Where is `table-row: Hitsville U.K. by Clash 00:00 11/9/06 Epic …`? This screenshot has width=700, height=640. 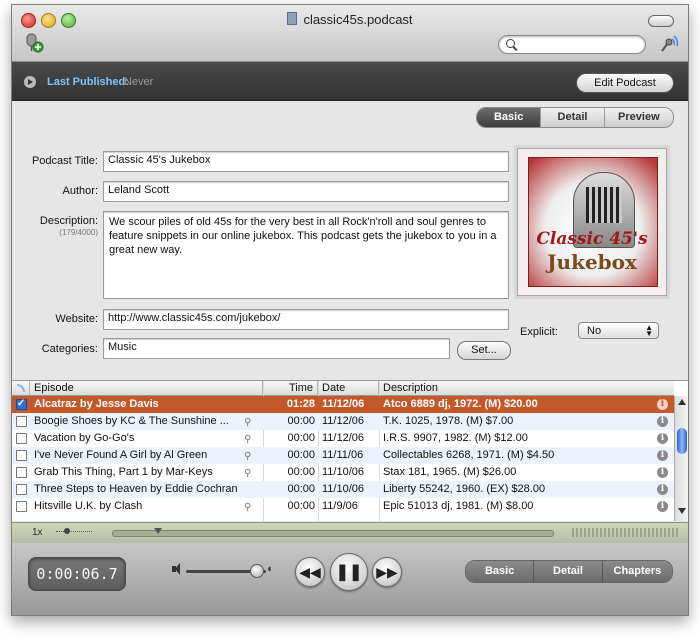
table-row: Hitsville U.K. by Clash 00:00 11/9/06 Epic … is located at coordinates (343, 506).